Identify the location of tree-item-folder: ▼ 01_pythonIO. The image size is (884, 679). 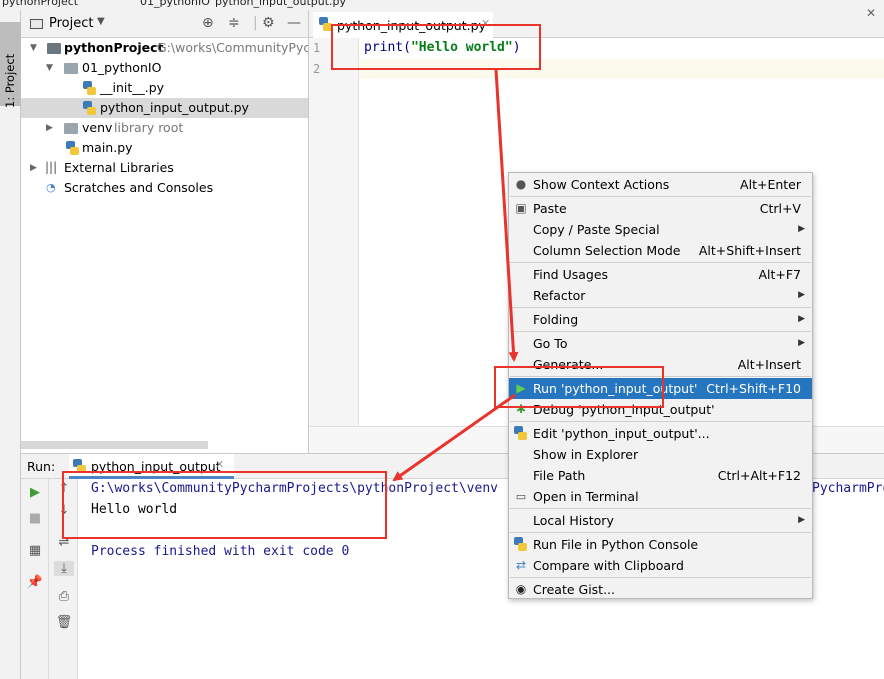
(165, 68).